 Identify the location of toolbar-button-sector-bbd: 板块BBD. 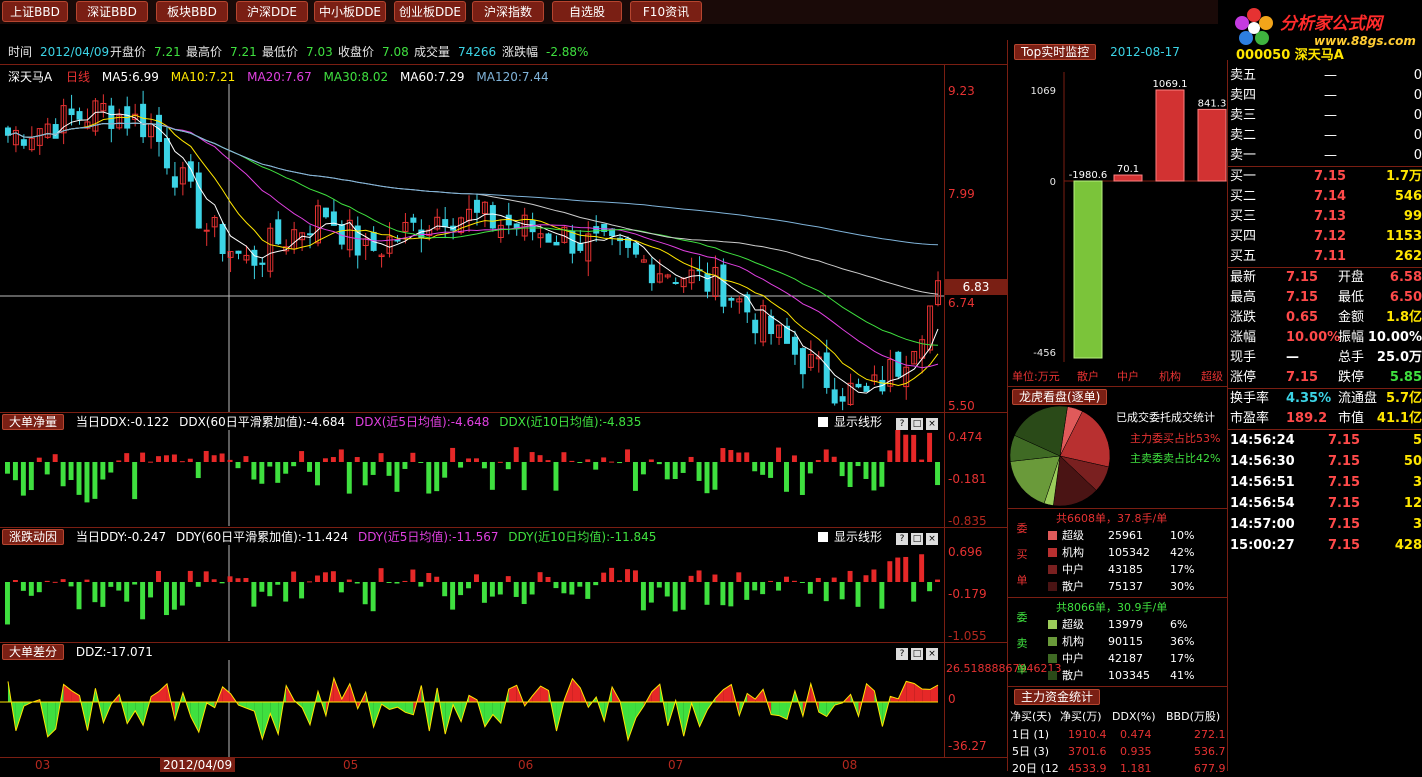
(192, 11).